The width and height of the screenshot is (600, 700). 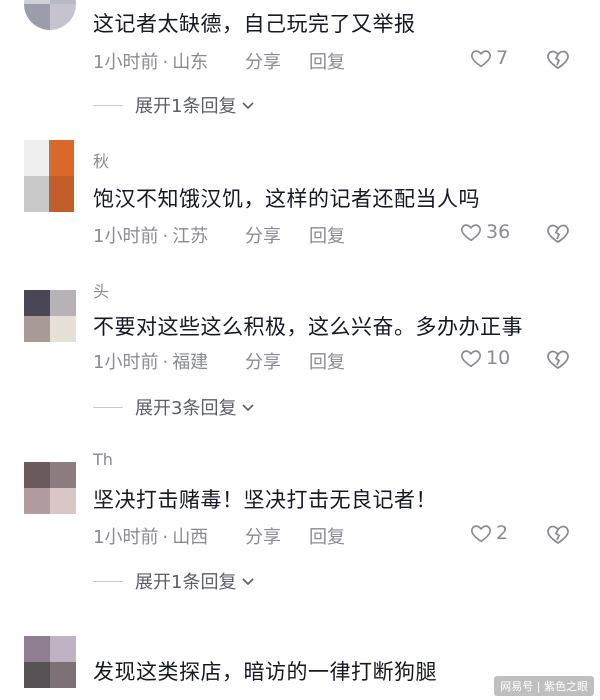 I want to click on expand-replies-button: 展开3条回复, so click(x=174, y=407).